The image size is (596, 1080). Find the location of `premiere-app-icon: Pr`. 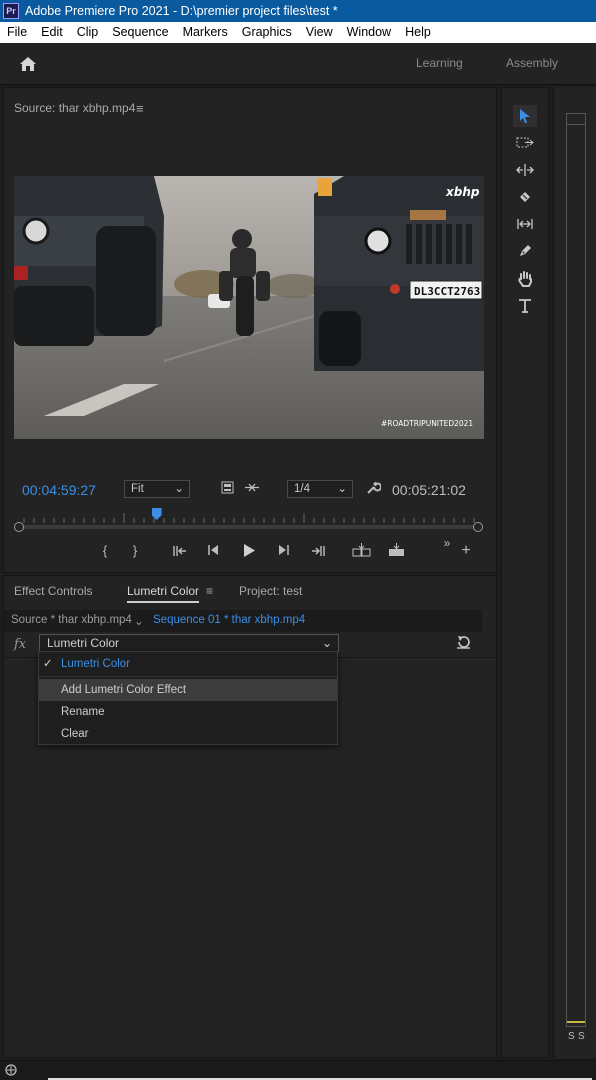

premiere-app-icon: Pr is located at coordinates (11, 11).